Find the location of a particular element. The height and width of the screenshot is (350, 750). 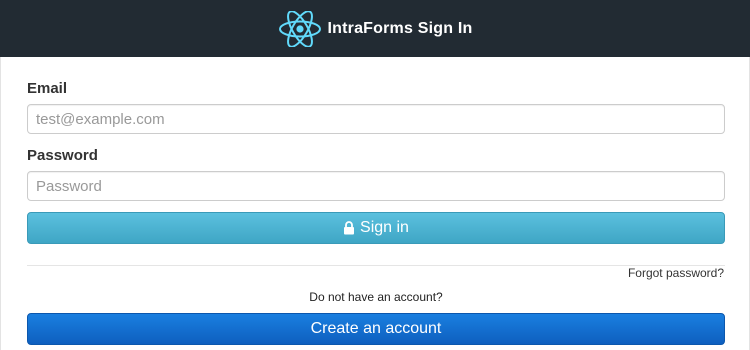

no-account-text: Do not have an account? is located at coordinates (376, 297).